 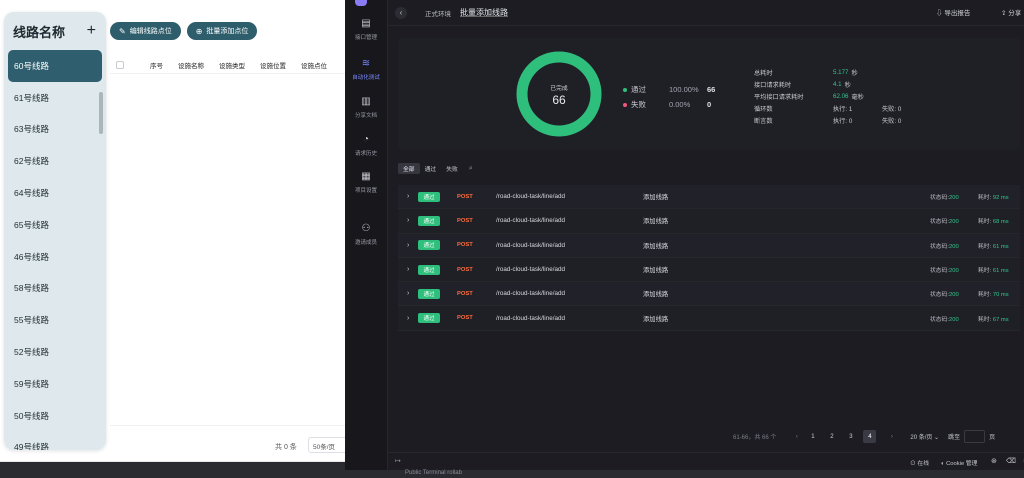 What do you see at coordinates (55, 193) in the screenshot?
I see `route-item: 64号线路` at bounding box center [55, 193].